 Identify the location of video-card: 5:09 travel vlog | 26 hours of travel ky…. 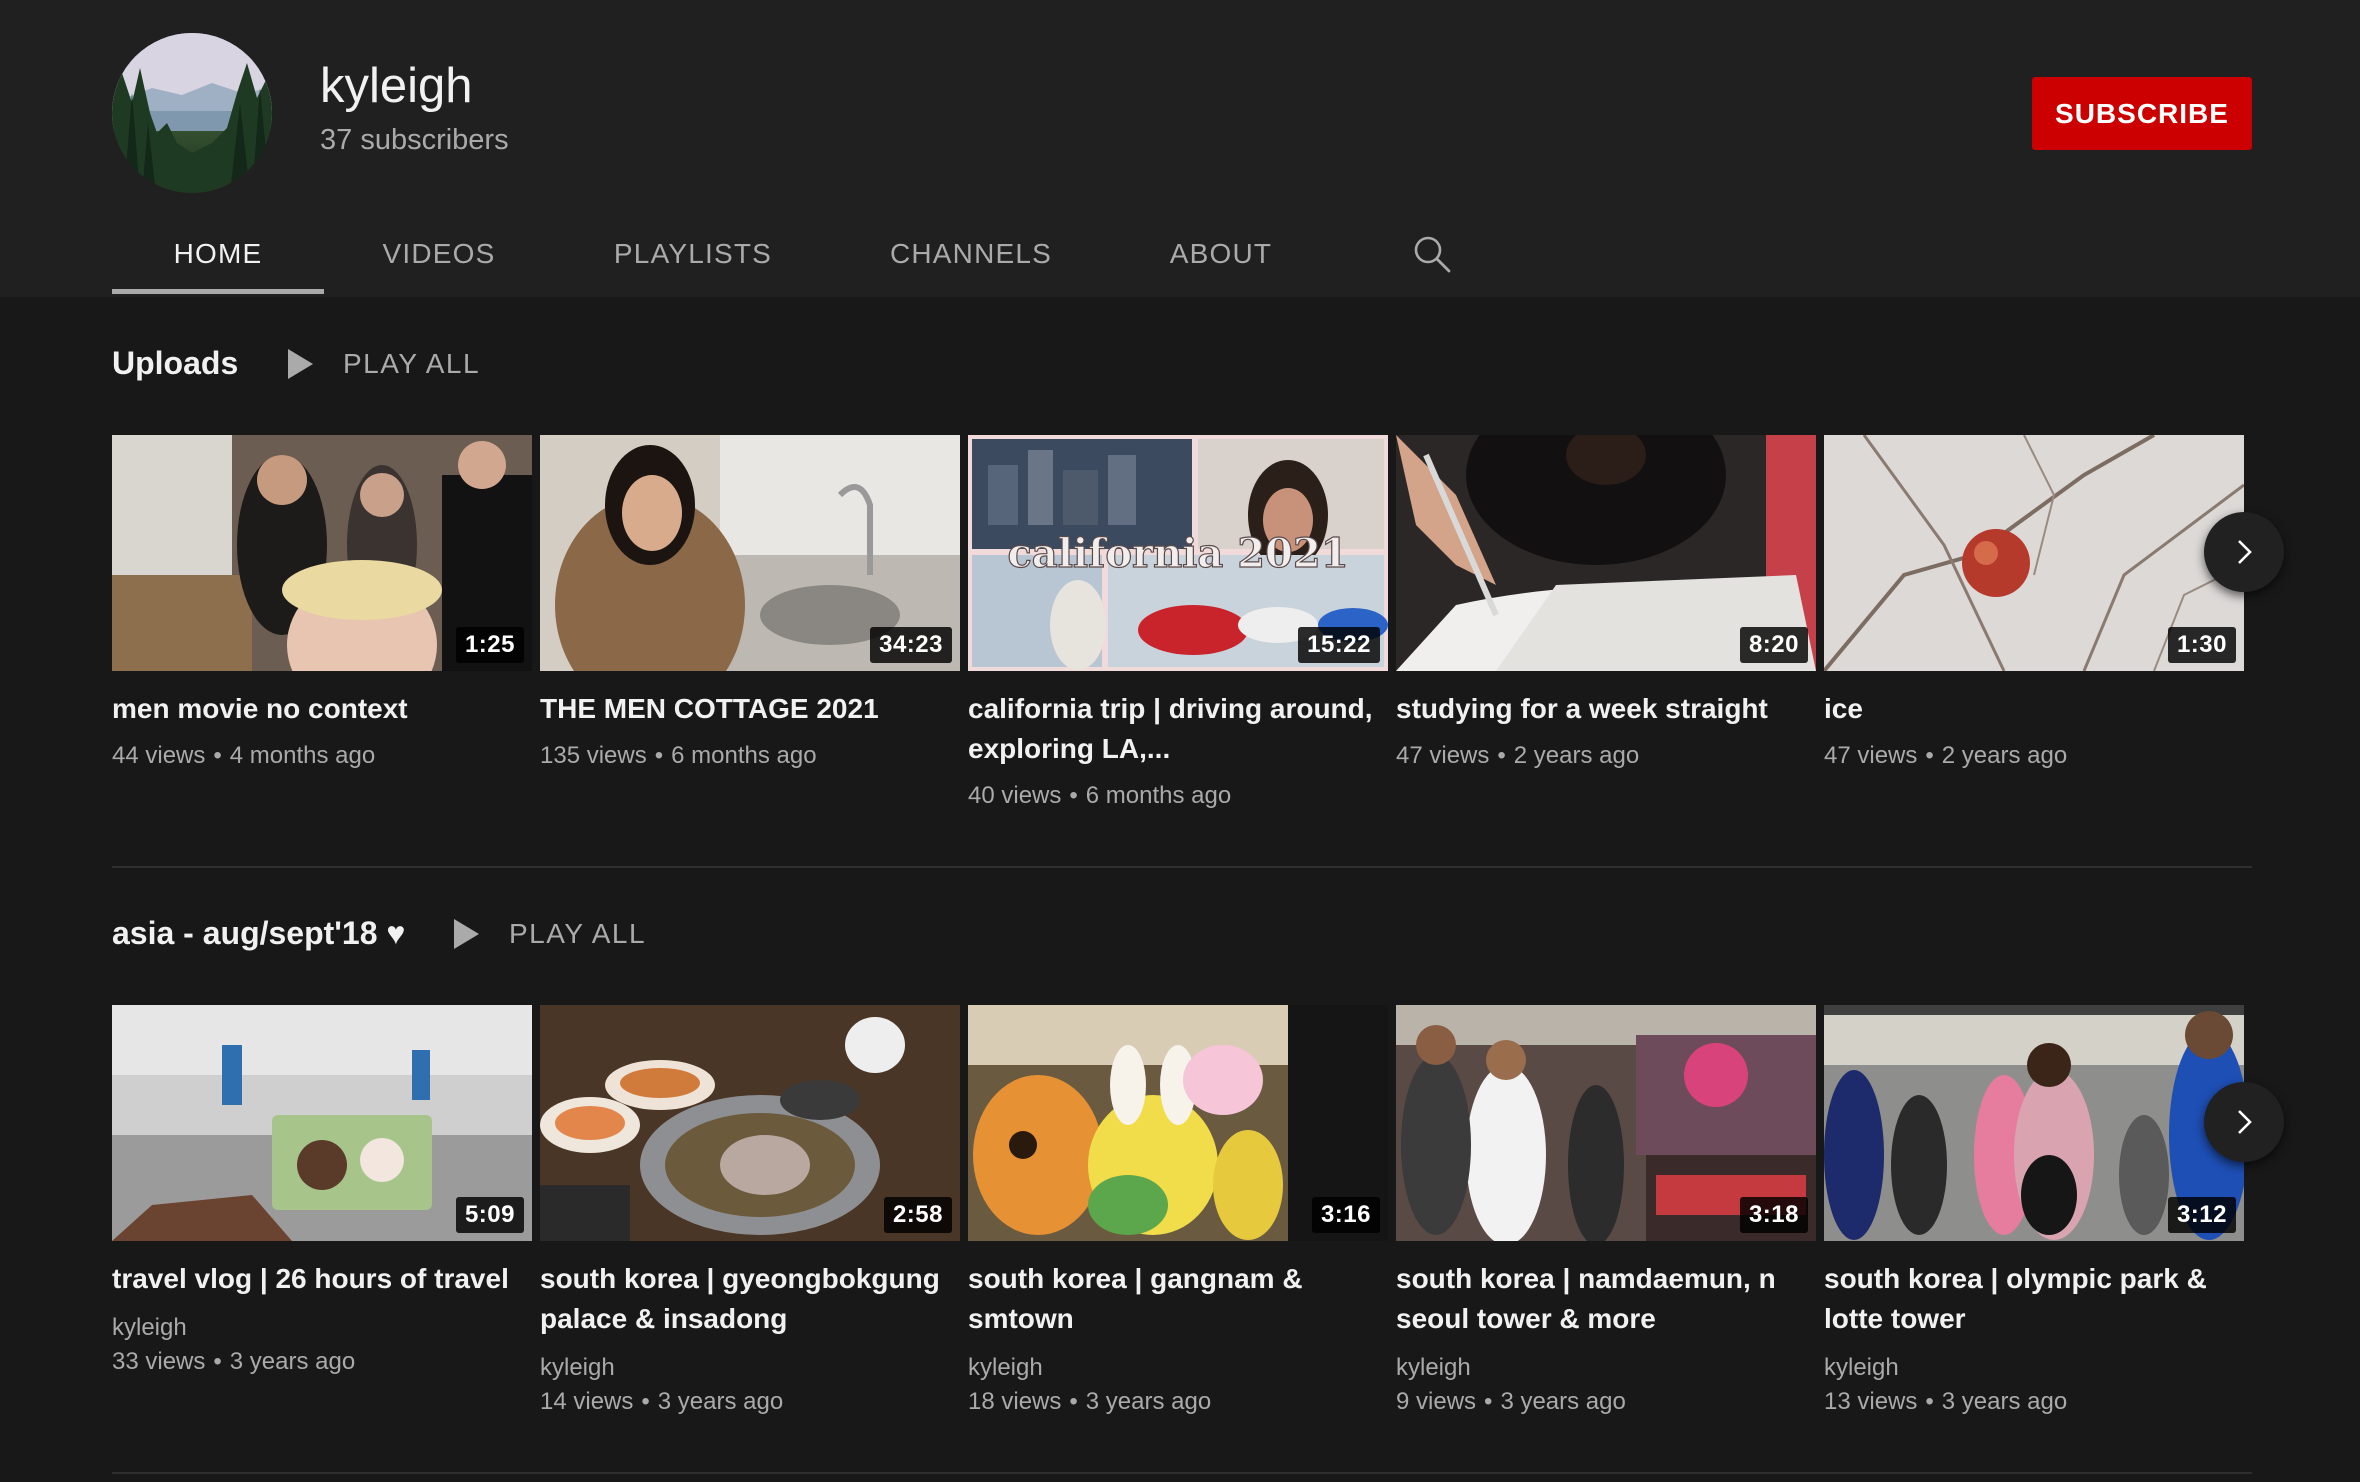
(322, 1192).